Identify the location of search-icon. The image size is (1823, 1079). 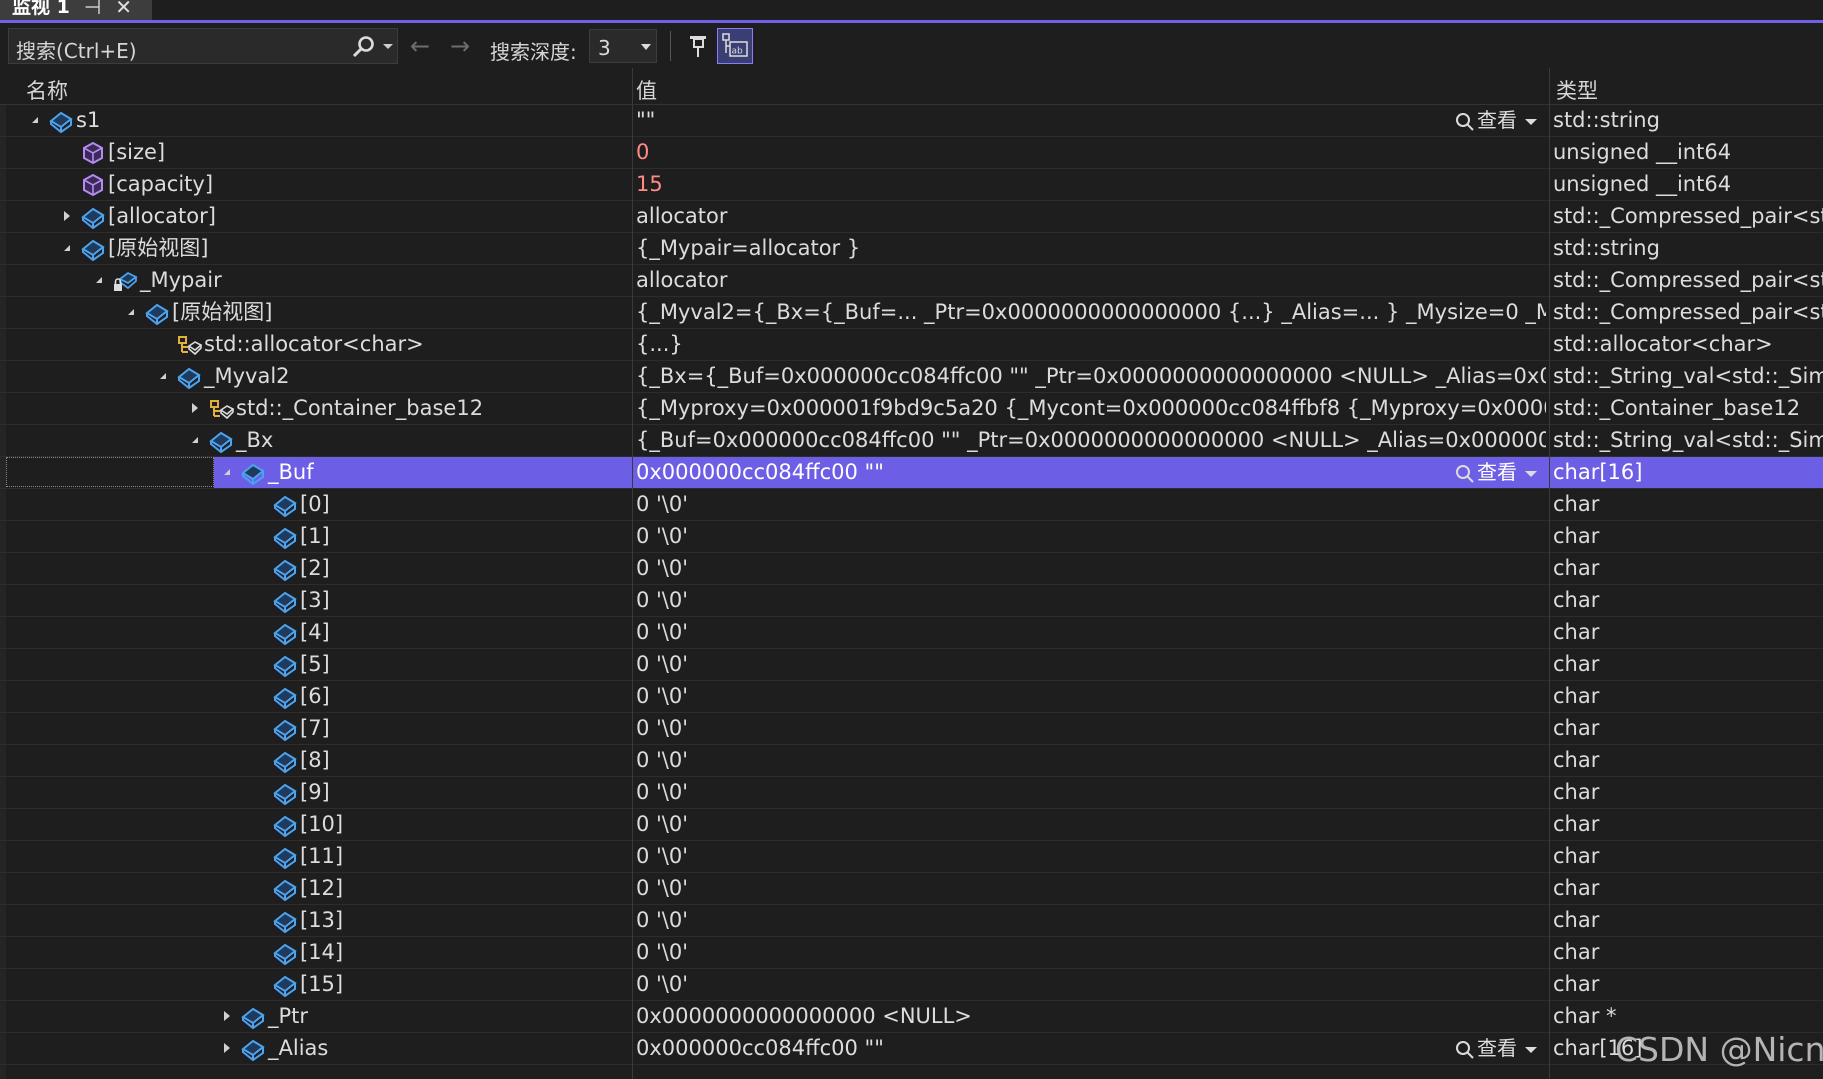
(364, 47).